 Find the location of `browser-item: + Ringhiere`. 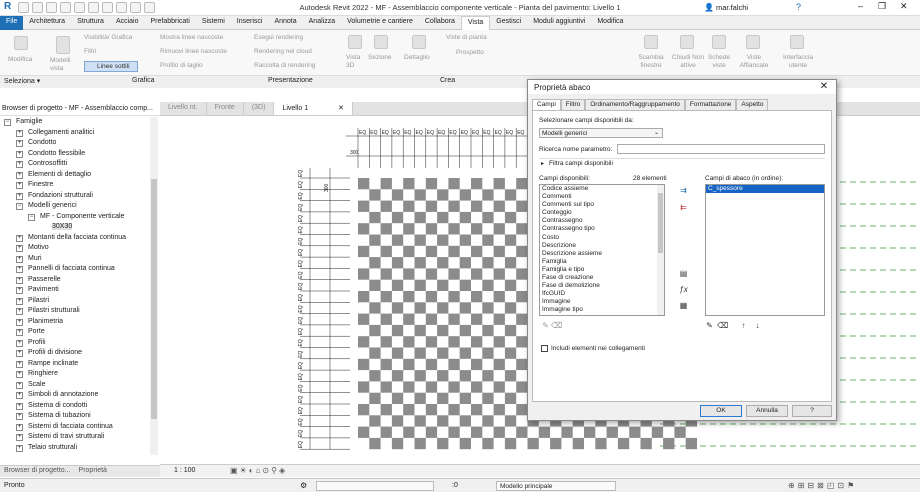

browser-item: + Ringhiere is located at coordinates (75, 374).